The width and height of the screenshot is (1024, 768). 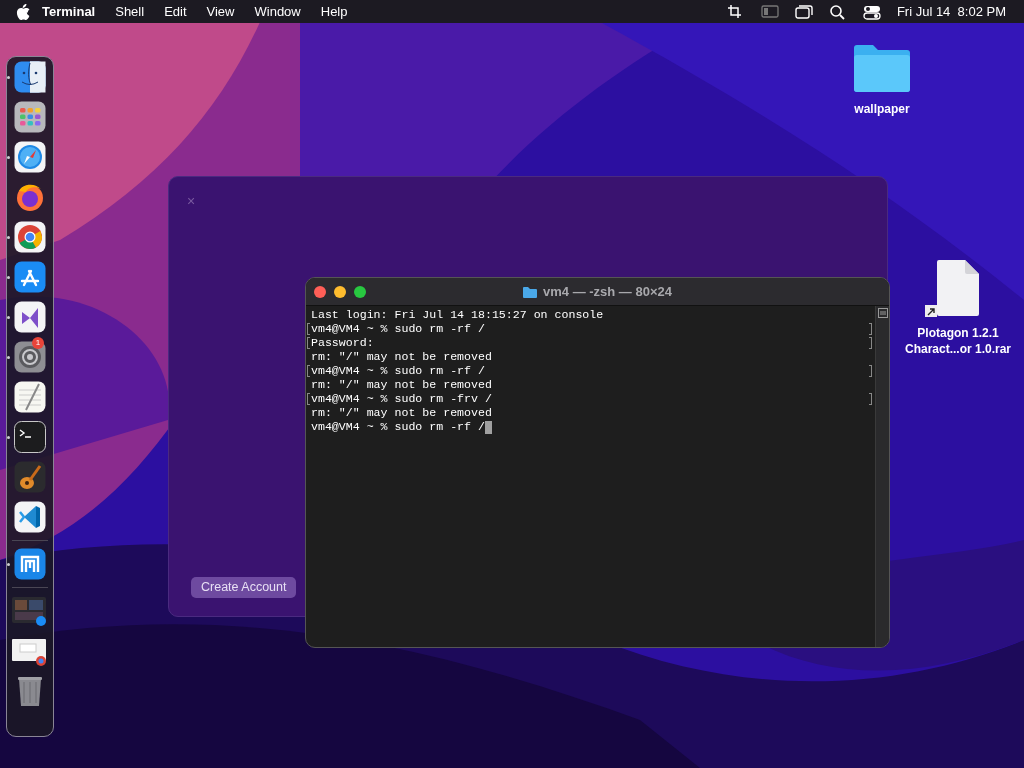 I want to click on menu-item: Help, so click(x=334, y=11).